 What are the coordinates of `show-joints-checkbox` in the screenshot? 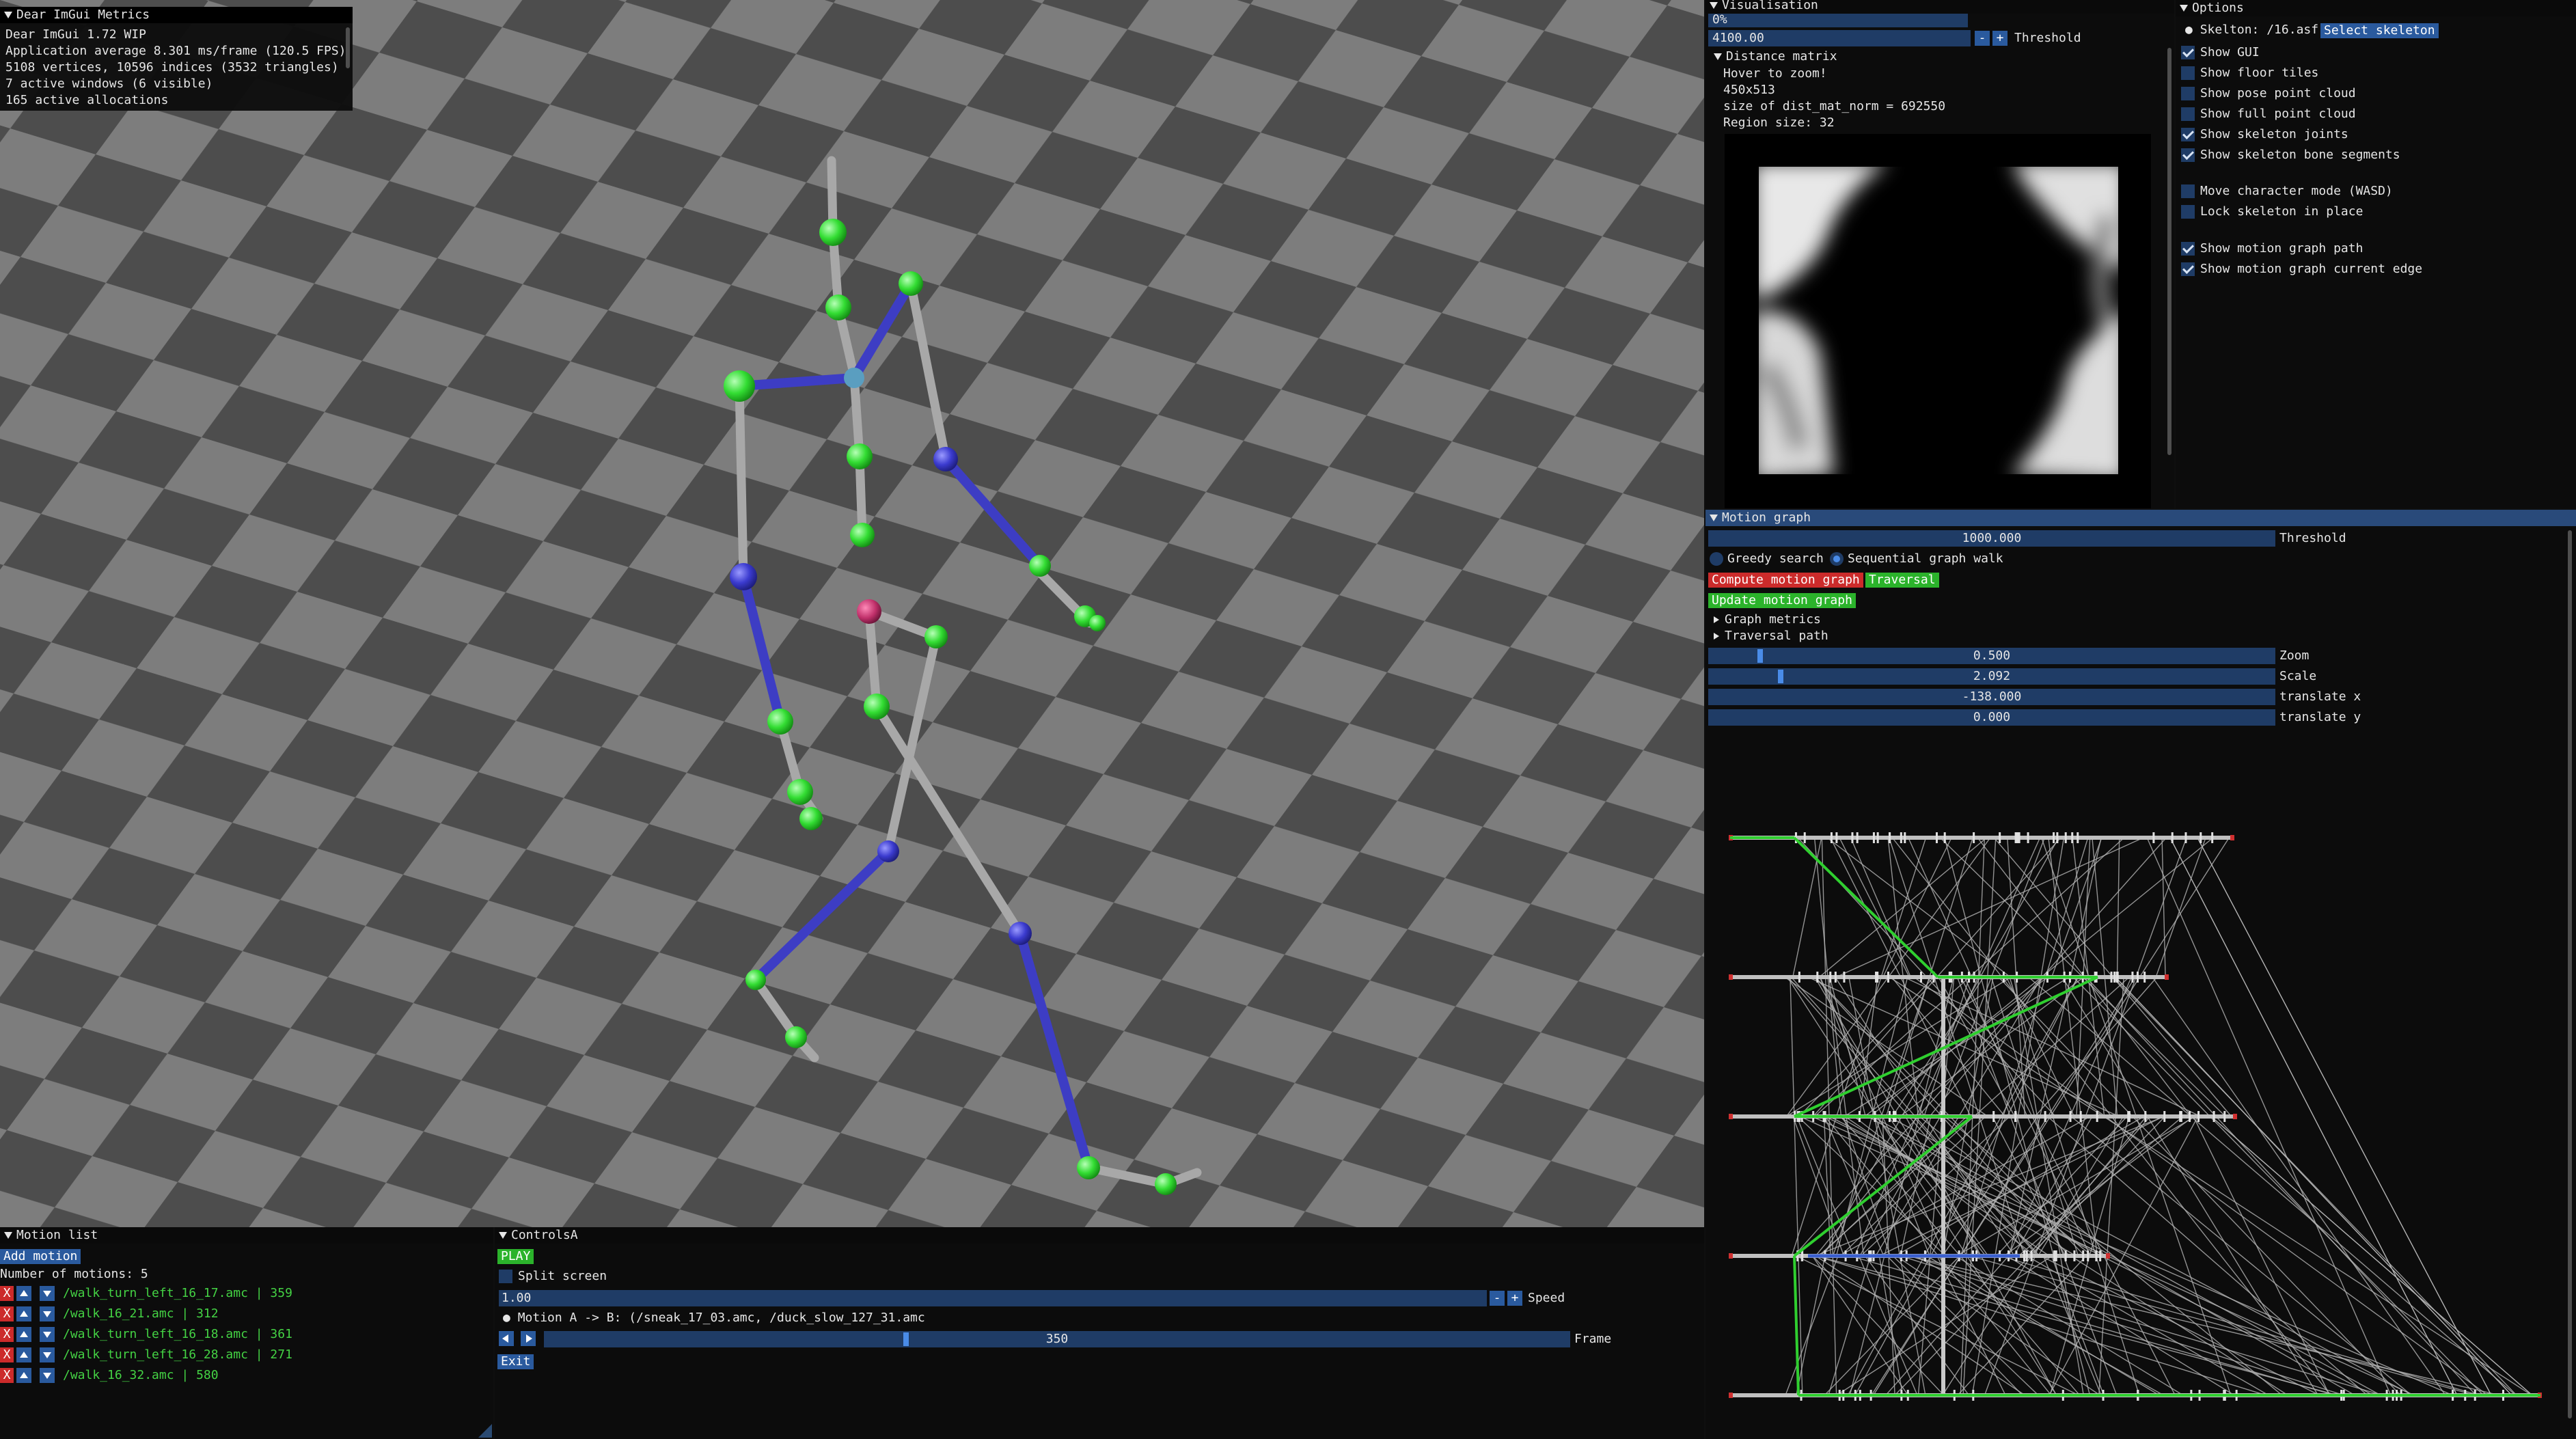 It's located at (2188, 134).